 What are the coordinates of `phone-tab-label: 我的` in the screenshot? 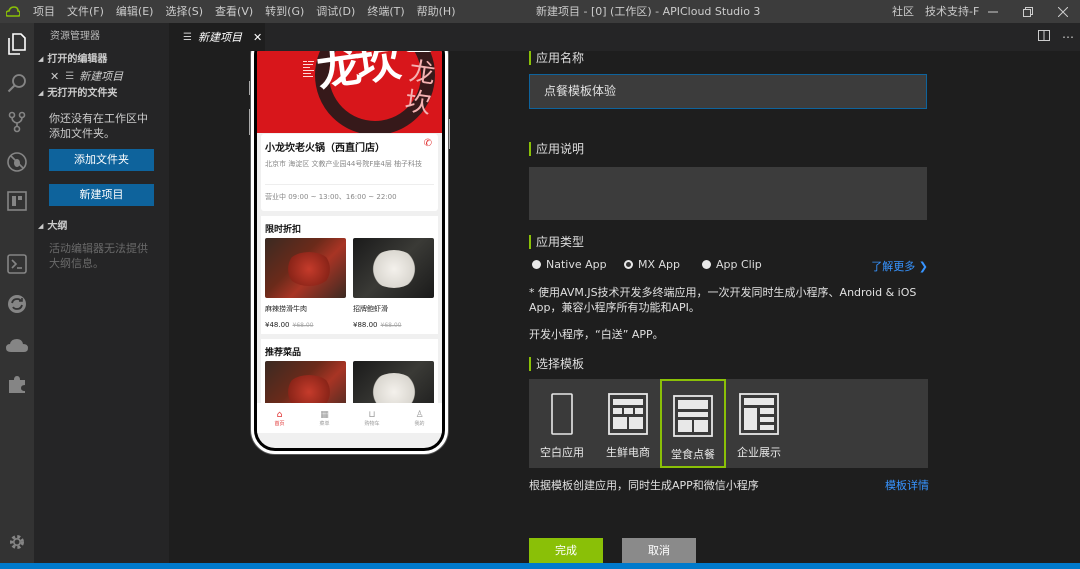 It's located at (419, 423).